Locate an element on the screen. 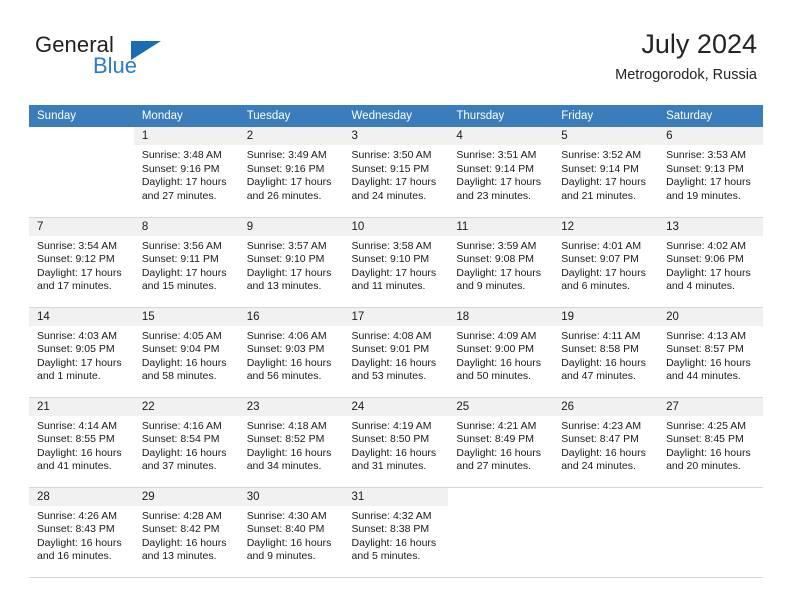  sunset-text: Sunset: 9:06 PM is located at coordinates (705, 259).